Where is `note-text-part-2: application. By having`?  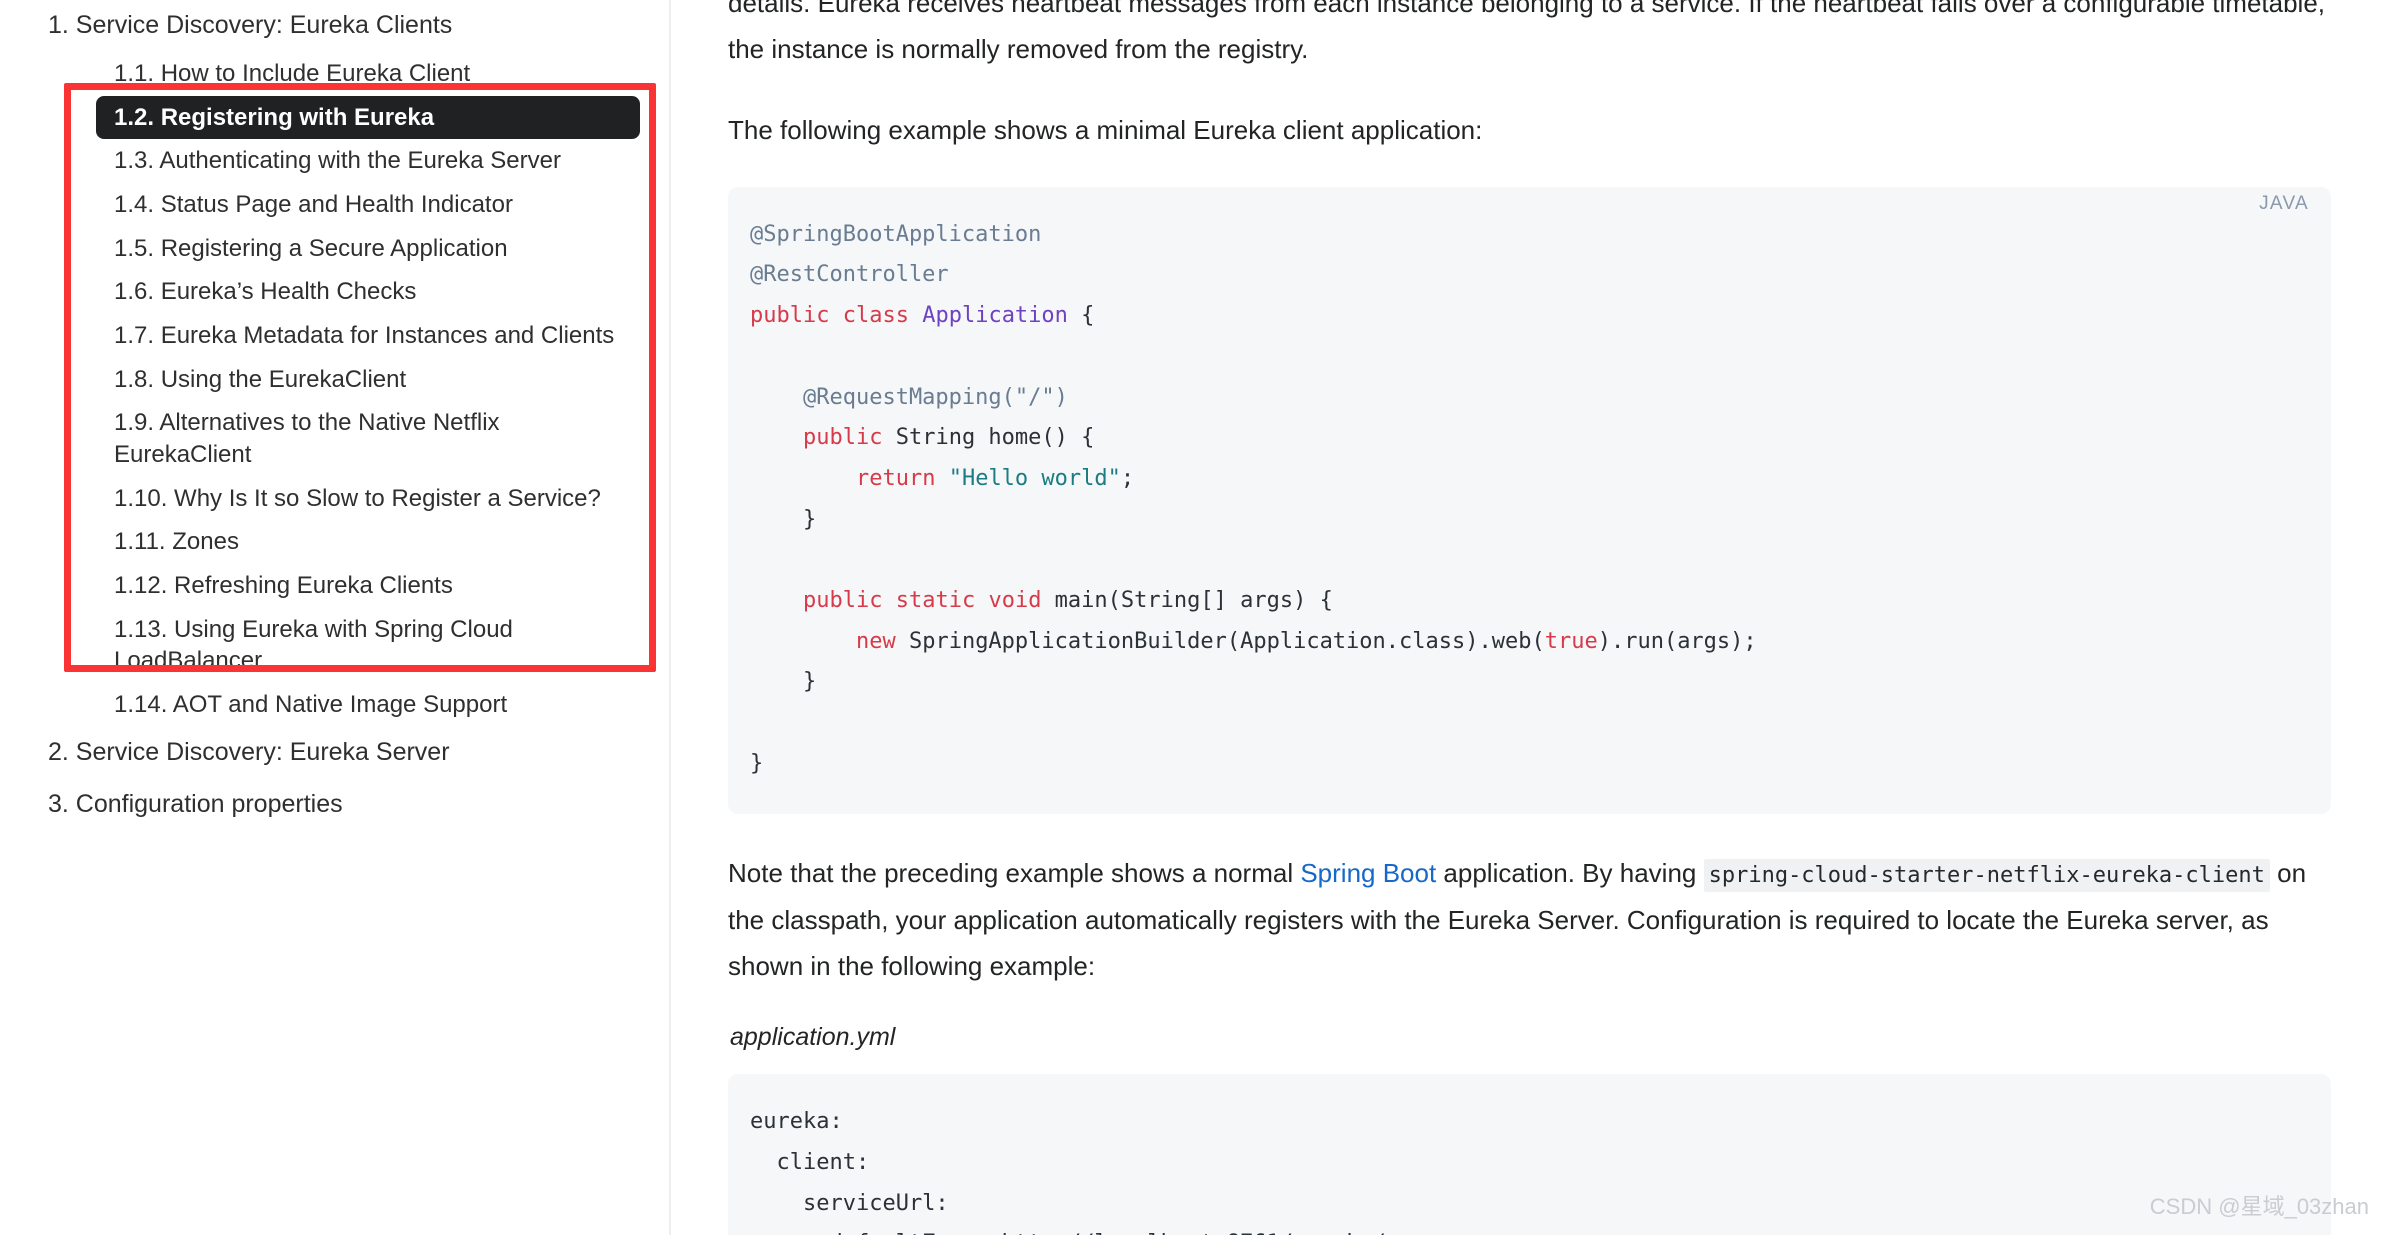 note-text-part-2: application. By having is located at coordinates (1570, 873).